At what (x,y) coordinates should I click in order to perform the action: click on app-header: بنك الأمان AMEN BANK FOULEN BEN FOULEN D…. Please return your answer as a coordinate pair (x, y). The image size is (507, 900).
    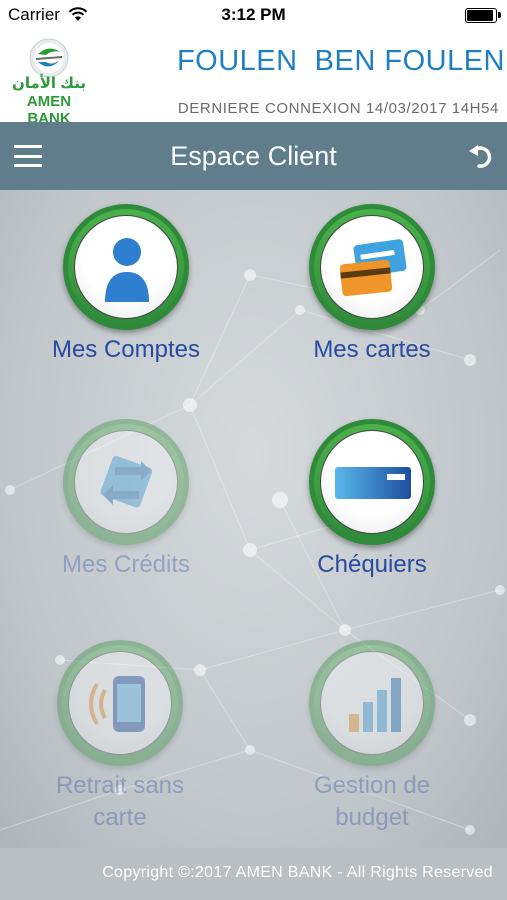
    Looking at the image, I should click on (253, 78).